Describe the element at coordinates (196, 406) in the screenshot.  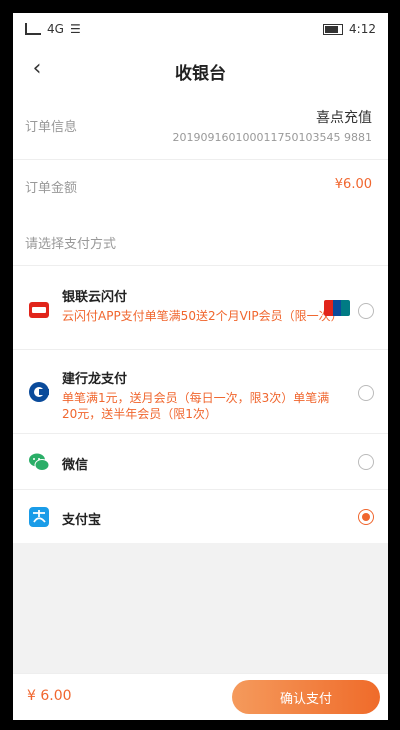
I see `payment-option-desc: 单笔满1元，送月会员（每日一次，限3次）单笔满20元，送半年会员（限1次）` at that location.